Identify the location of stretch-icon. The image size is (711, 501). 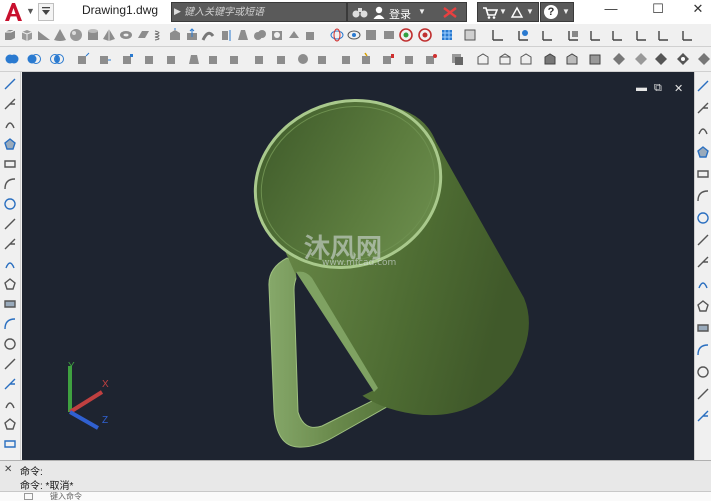
(703, 262).